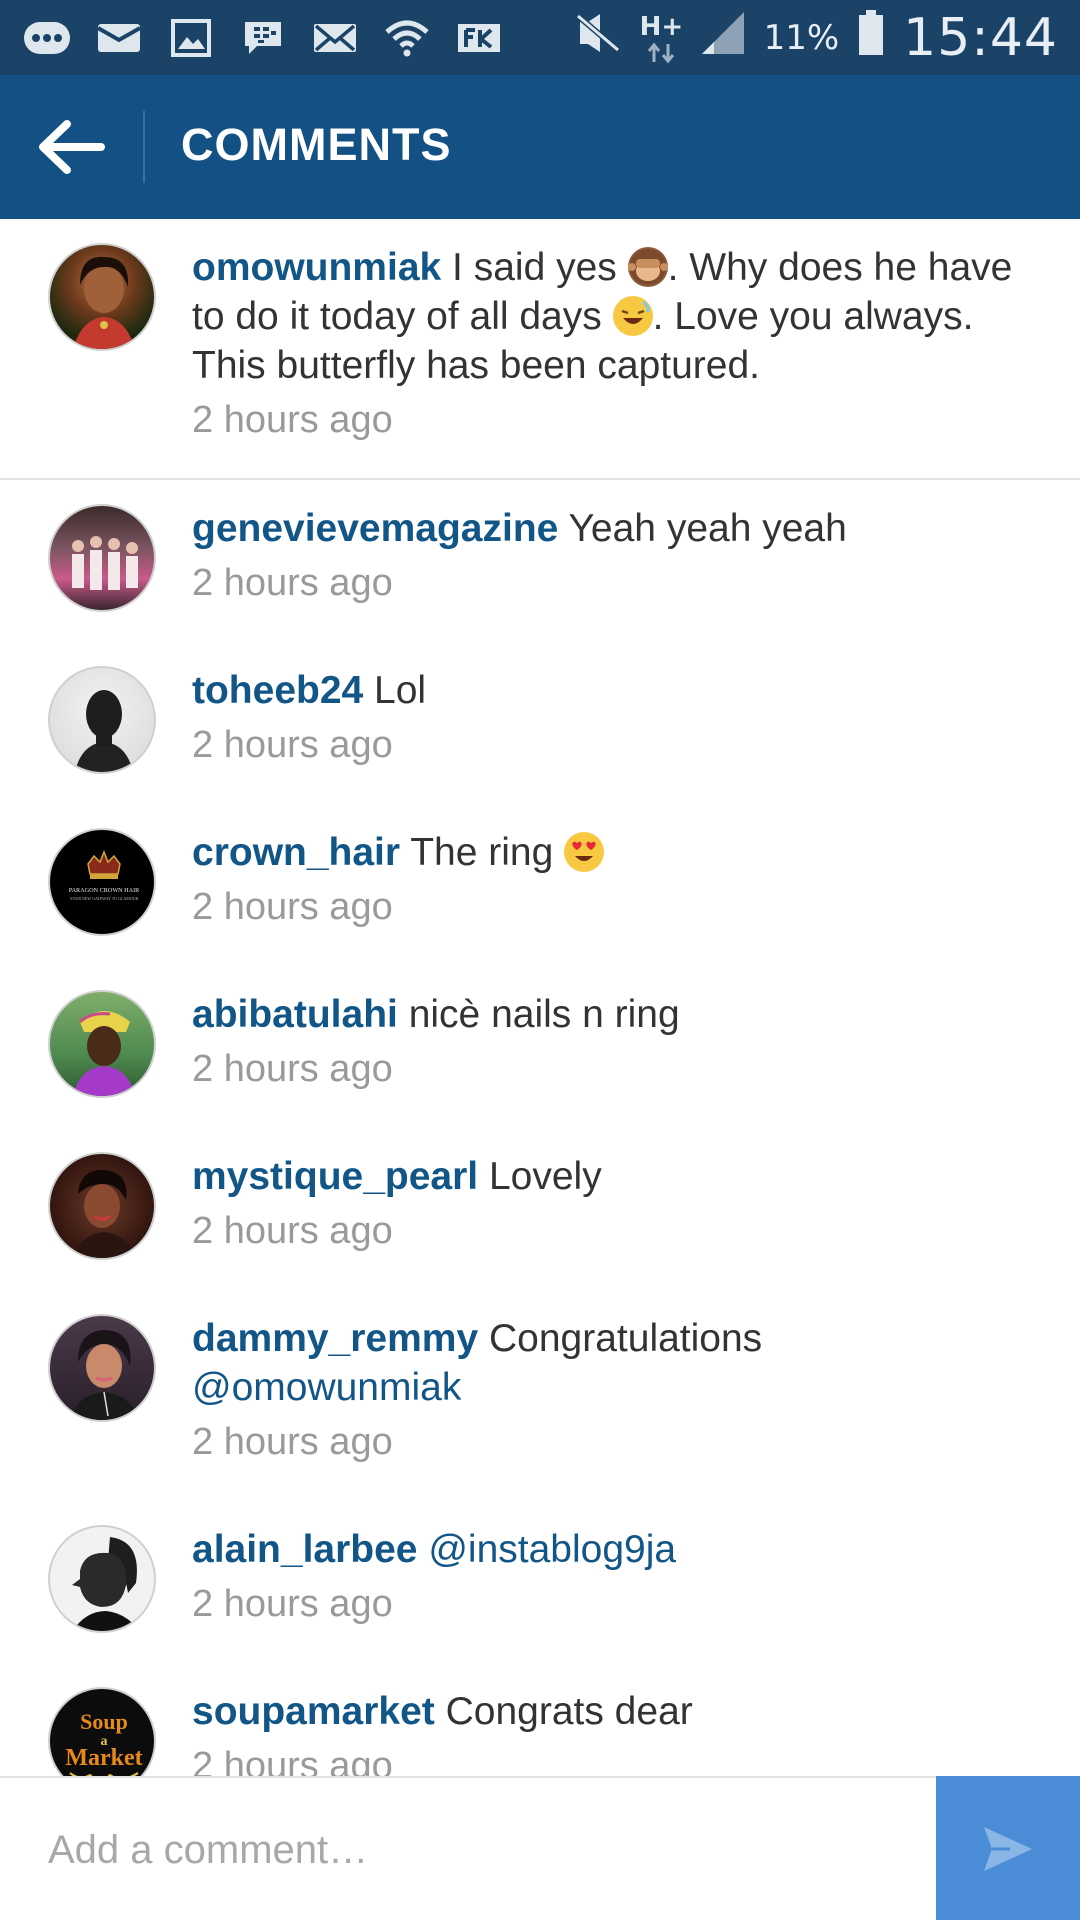 This screenshot has width=1080, height=1920. What do you see at coordinates (104, 890) in the screenshot?
I see `crown-hair-logo-text: PARAGON CROWN HAIR` at bounding box center [104, 890].